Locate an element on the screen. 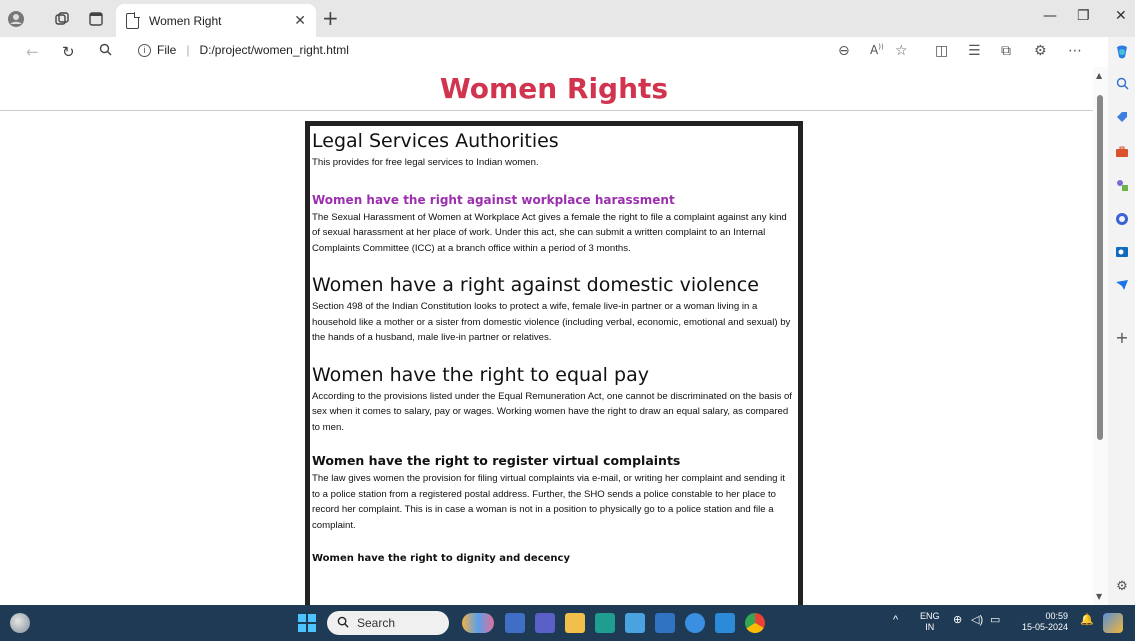 This screenshot has height=641, width=1135. page-scrollbar: ▲ ▼ is located at coordinates (1100, 336).